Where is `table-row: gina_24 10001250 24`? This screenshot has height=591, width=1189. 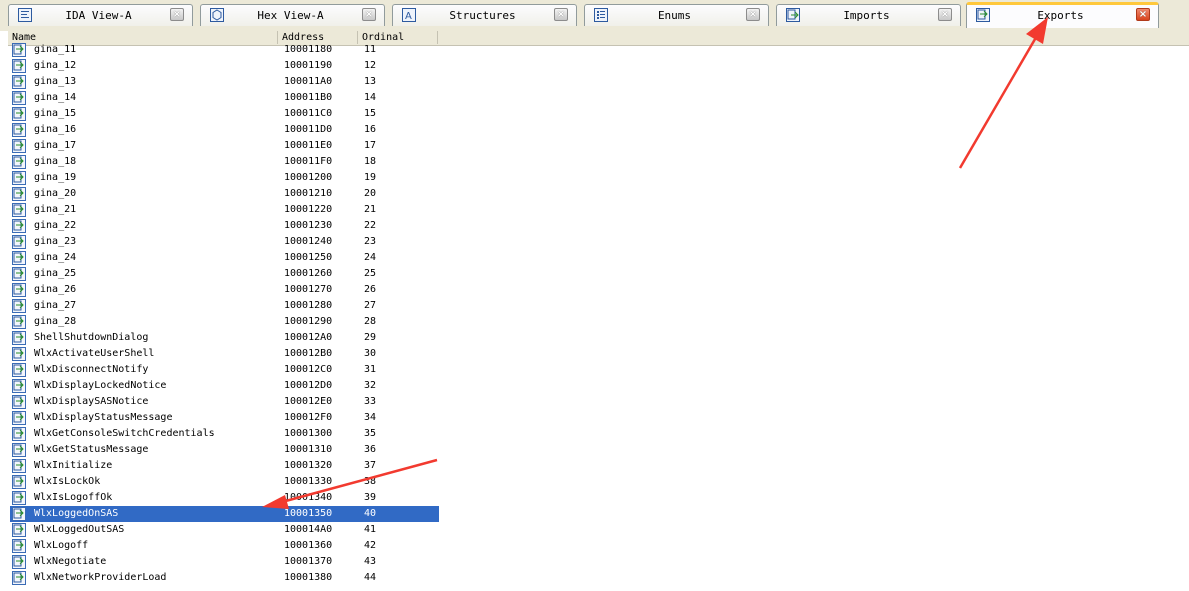 table-row: gina_24 10001250 24 is located at coordinates (224, 258).